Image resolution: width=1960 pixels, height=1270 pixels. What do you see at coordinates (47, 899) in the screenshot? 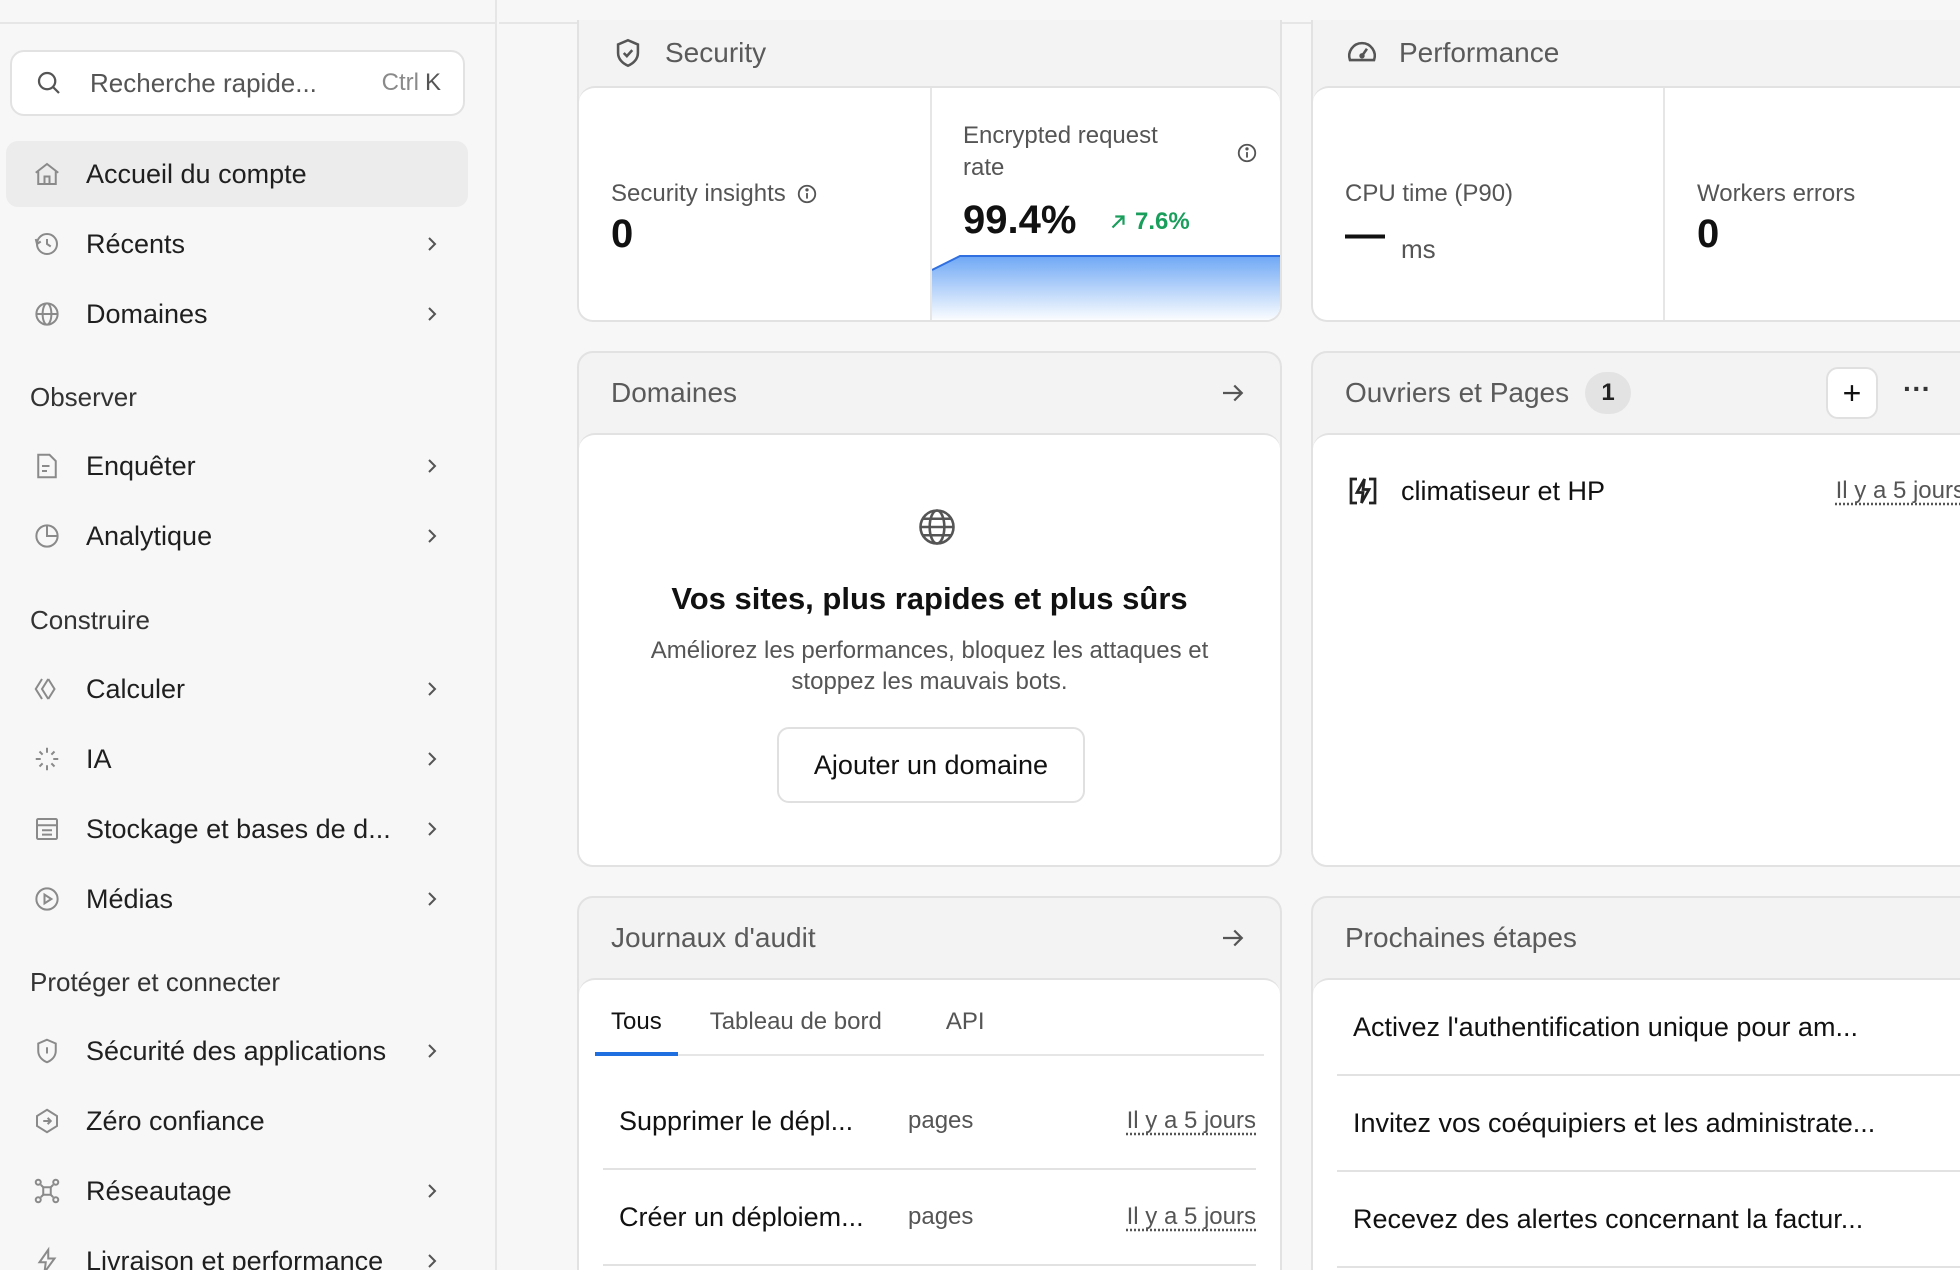
I see `play-circle-icon` at bounding box center [47, 899].